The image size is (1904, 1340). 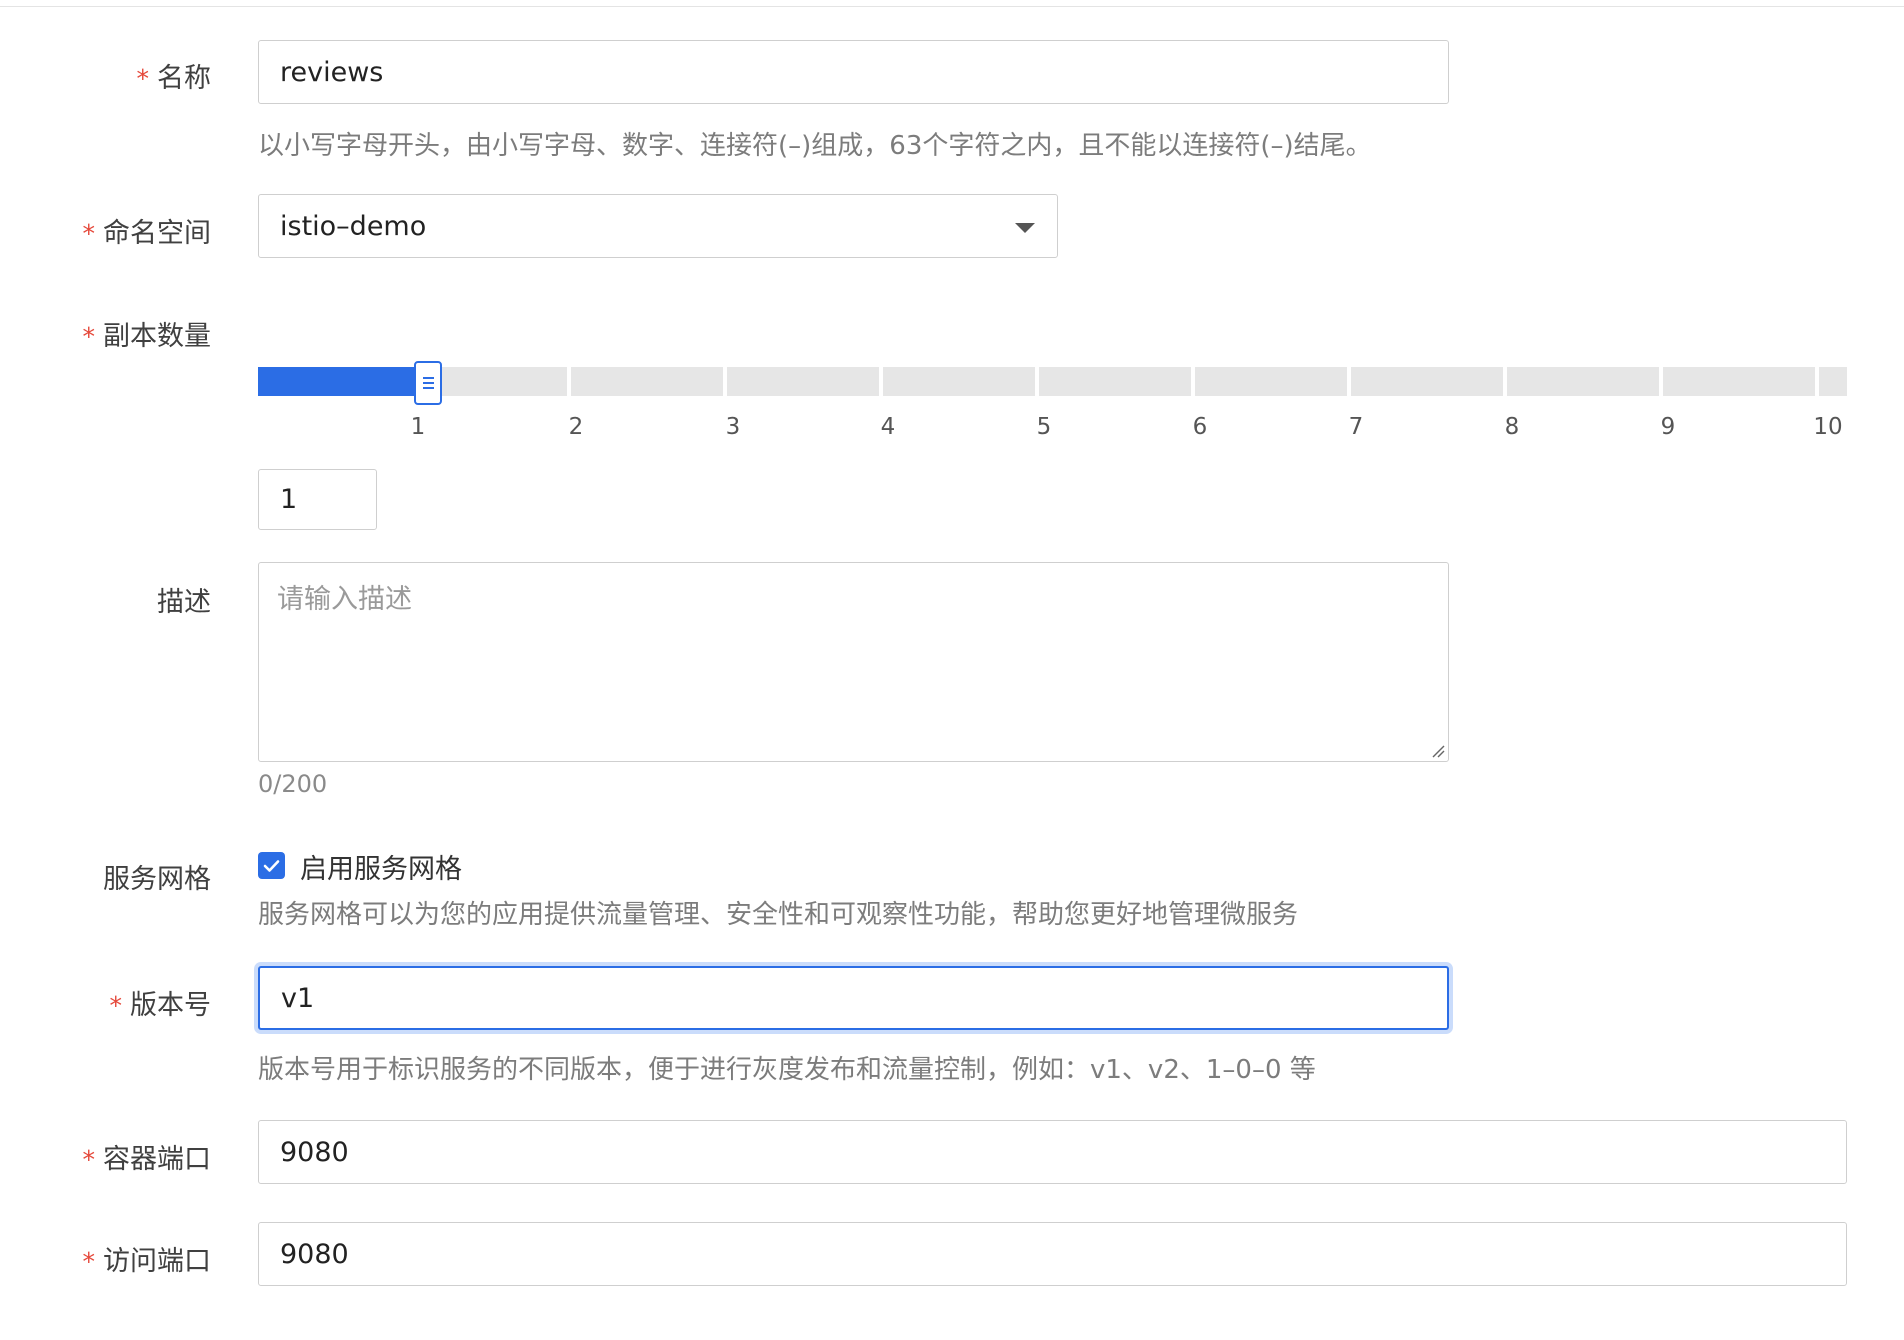 I want to click on mesh-hint: 服务网格可以为您的应用提供流量管理、安全性和可观察性功能，帮助您更好地管理微服务, so click(x=778, y=915).